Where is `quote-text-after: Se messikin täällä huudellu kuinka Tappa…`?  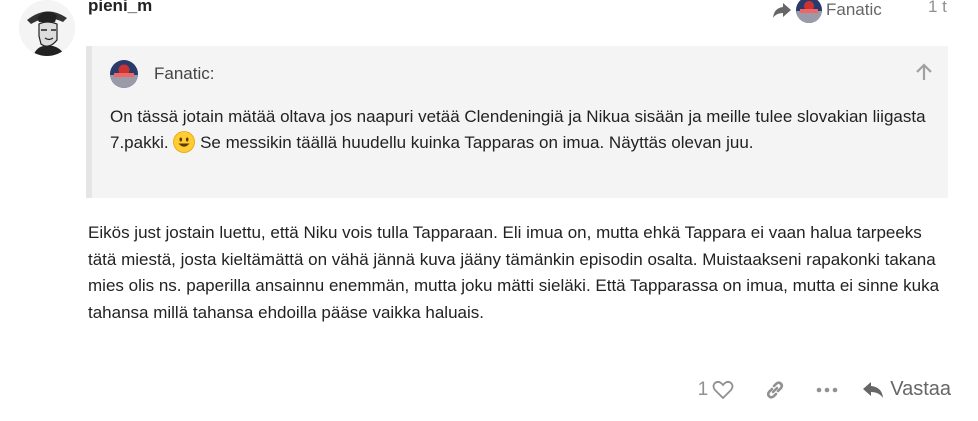 quote-text-after: Se messikin täällä huudellu kuinka Tappa… is located at coordinates (477, 142).